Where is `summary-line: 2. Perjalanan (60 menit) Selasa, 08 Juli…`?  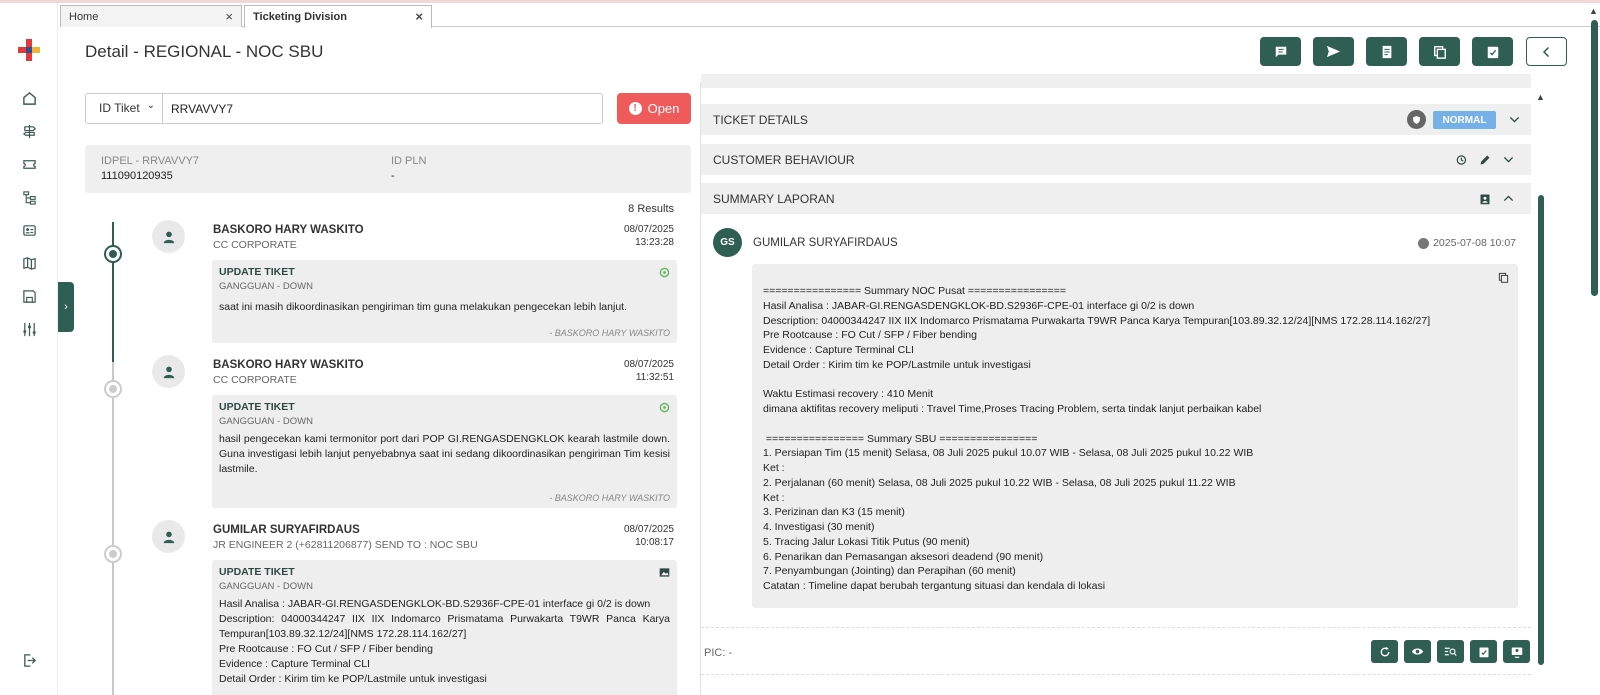
summary-line: 2. Perjalanan (60 menit) Selasa, 08 Juli… is located at coordinates (999, 482).